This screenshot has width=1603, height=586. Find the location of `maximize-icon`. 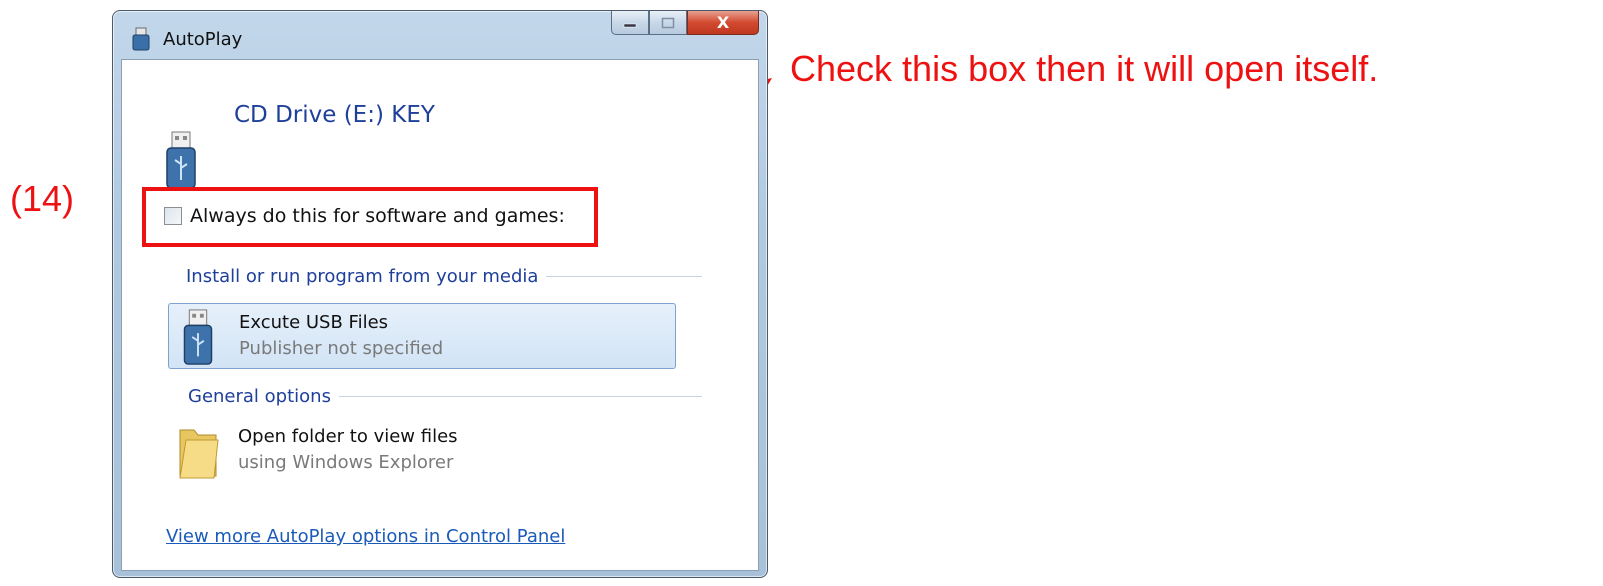

maximize-icon is located at coordinates (668, 22).